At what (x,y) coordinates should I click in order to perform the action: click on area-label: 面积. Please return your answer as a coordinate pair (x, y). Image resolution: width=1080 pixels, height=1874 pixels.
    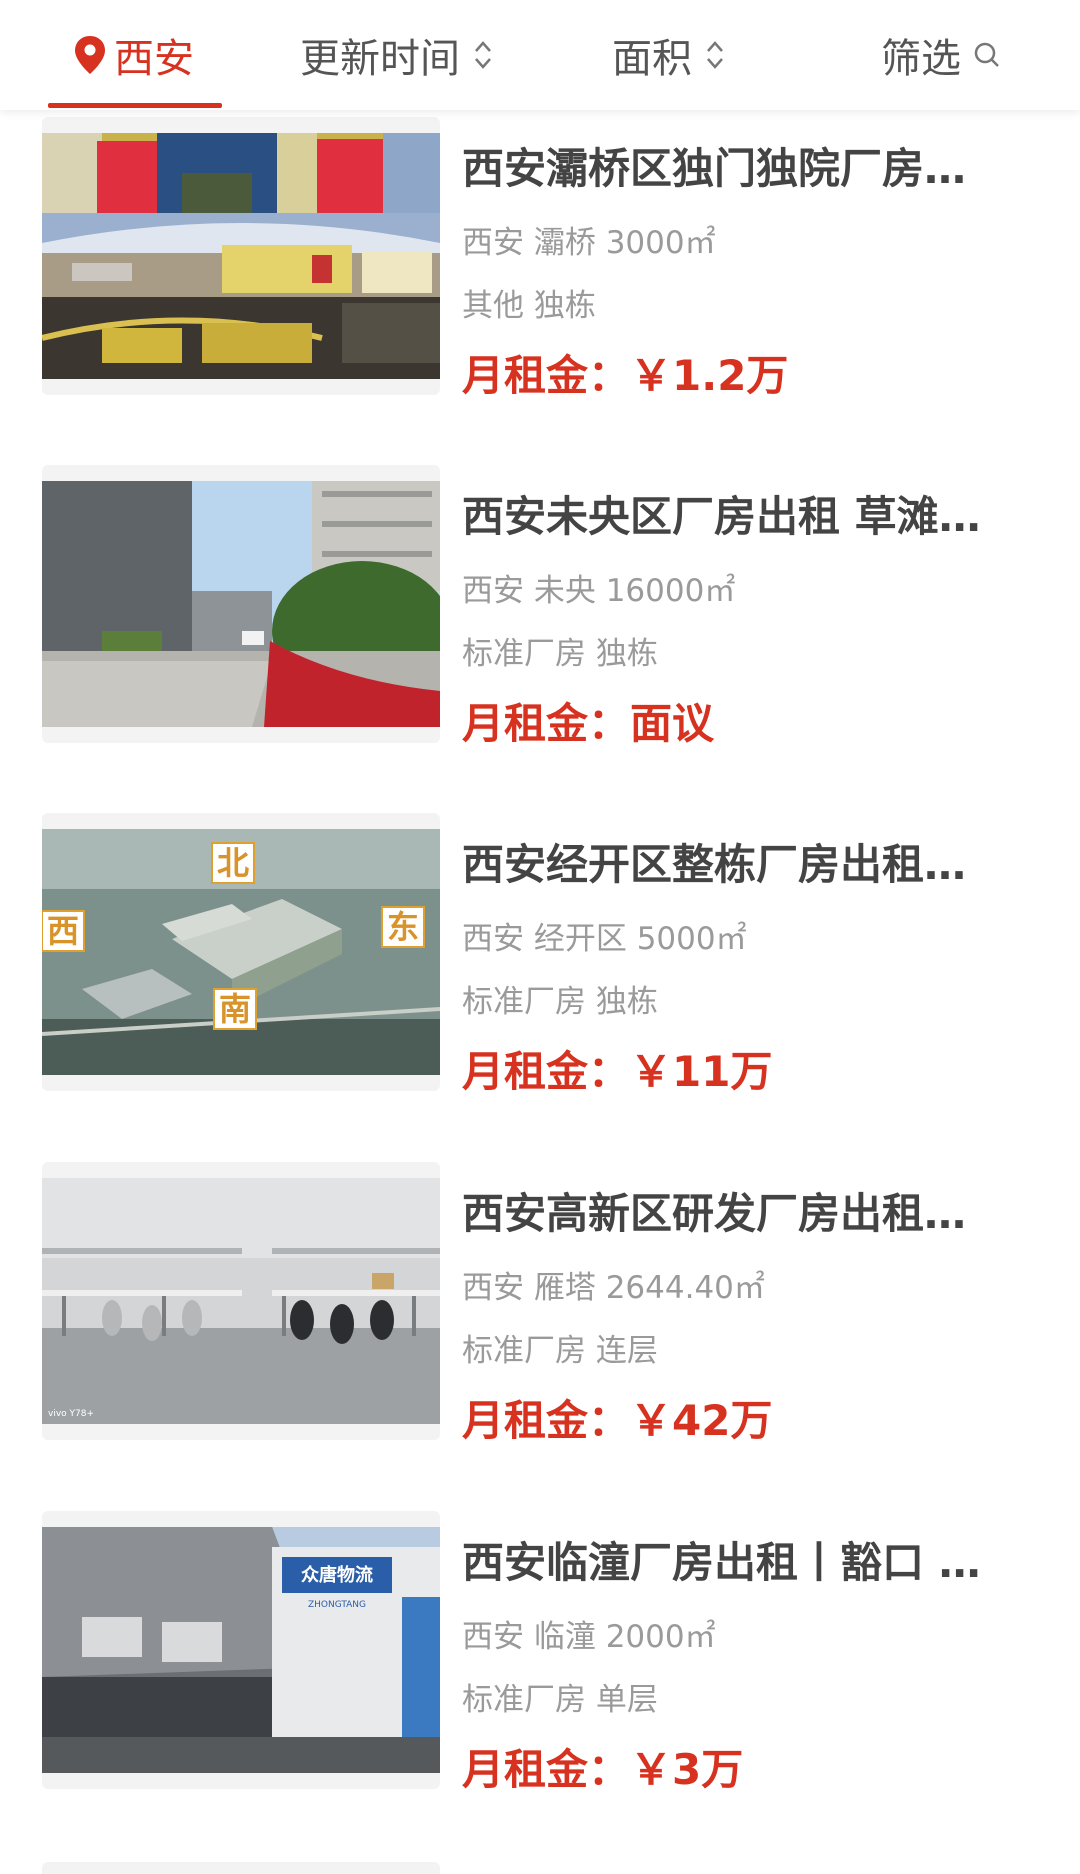
    Looking at the image, I should click on (652, 59).